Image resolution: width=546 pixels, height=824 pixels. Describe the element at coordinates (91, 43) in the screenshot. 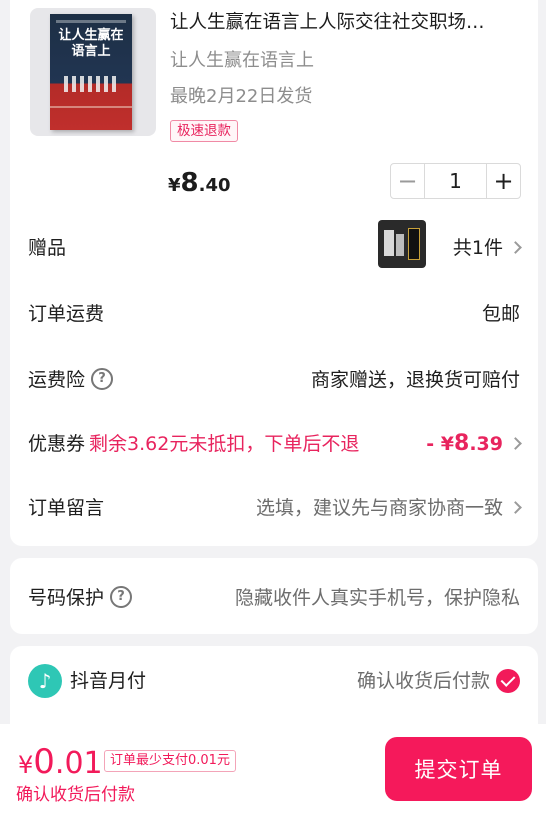

I see `book-cover-title: 让人生赢在语言上` at that location.